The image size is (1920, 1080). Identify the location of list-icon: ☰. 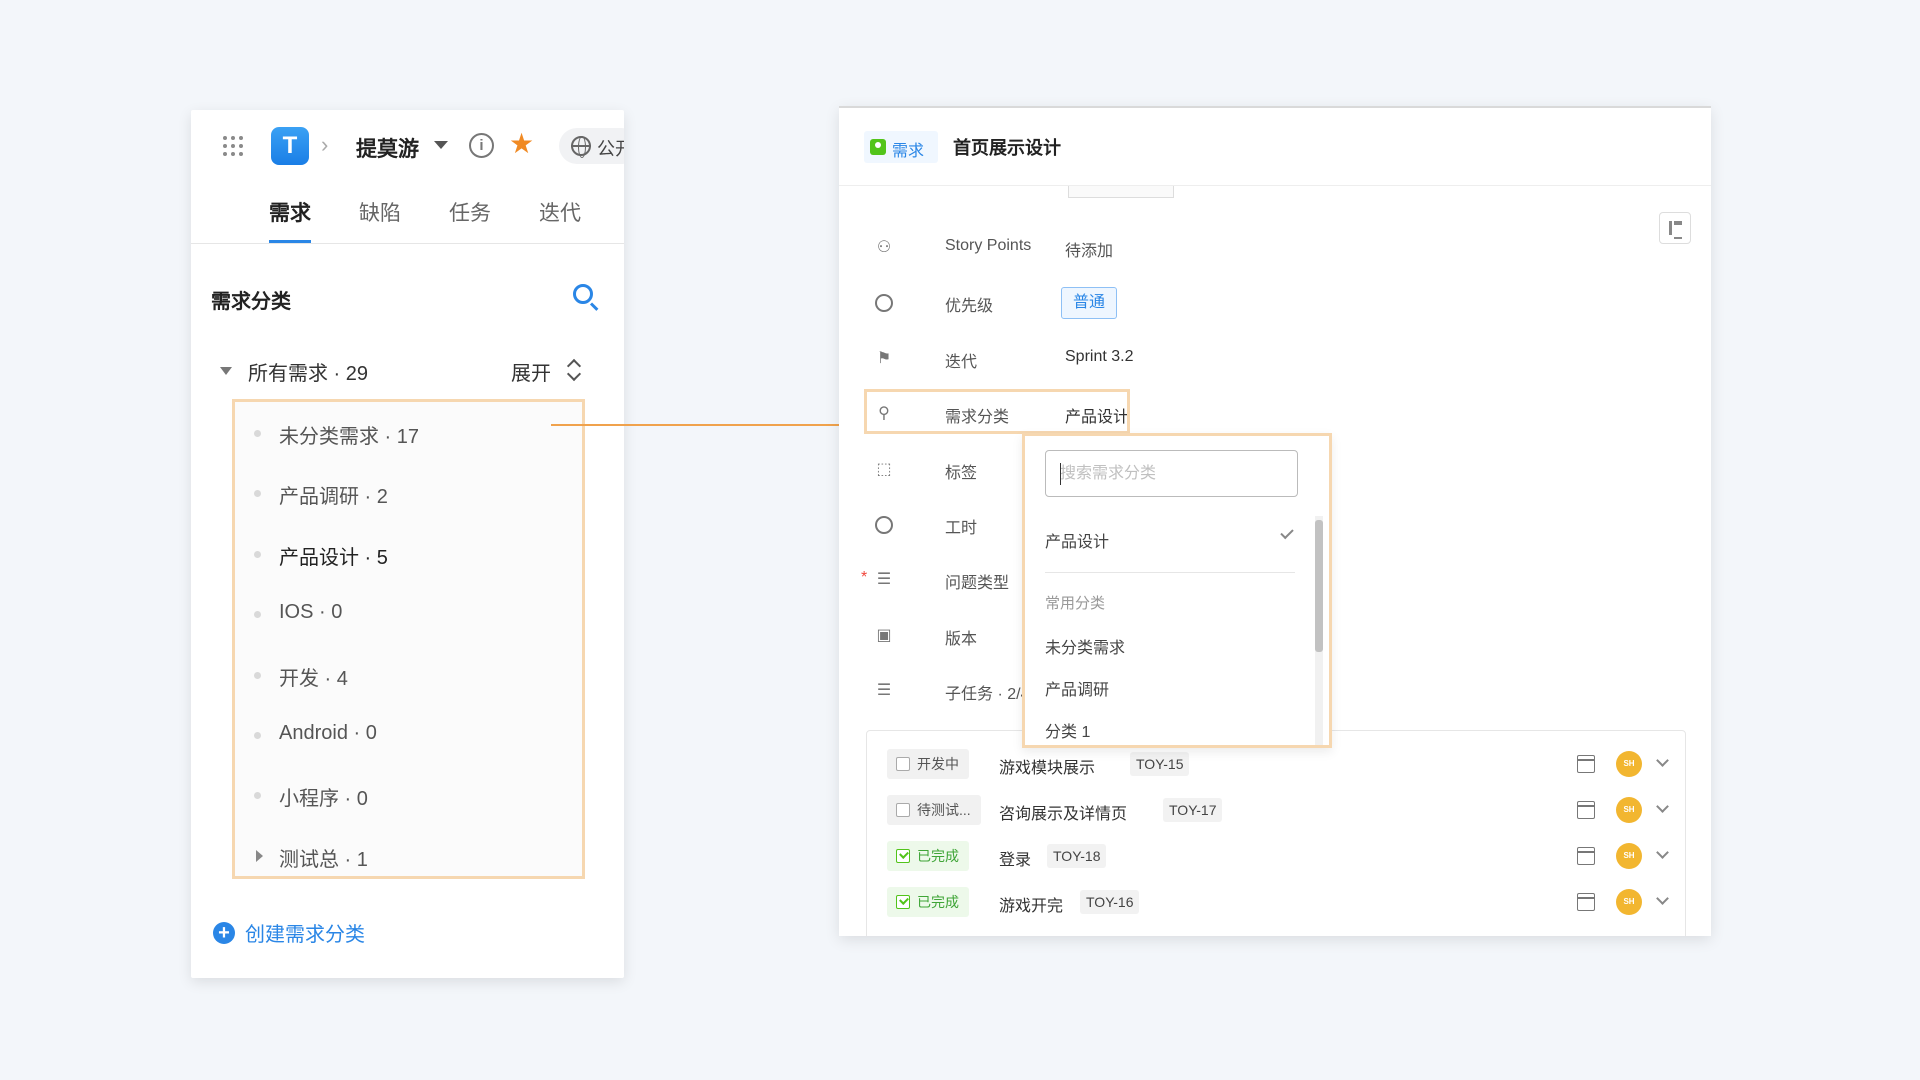
(884, 579).